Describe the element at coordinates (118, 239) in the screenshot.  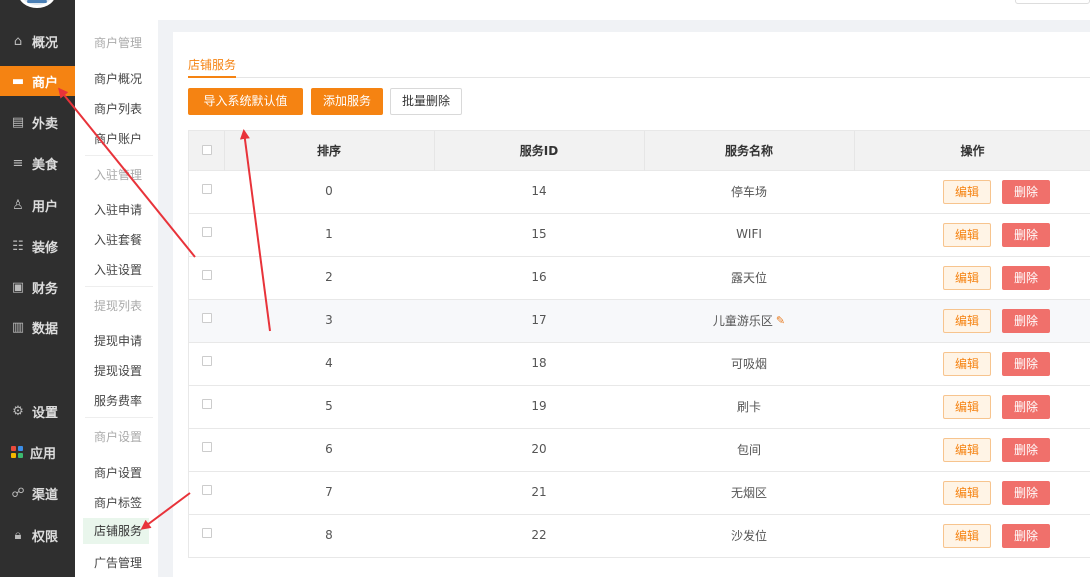
I see `subnav-item-package: 入驻套餐` at that location.